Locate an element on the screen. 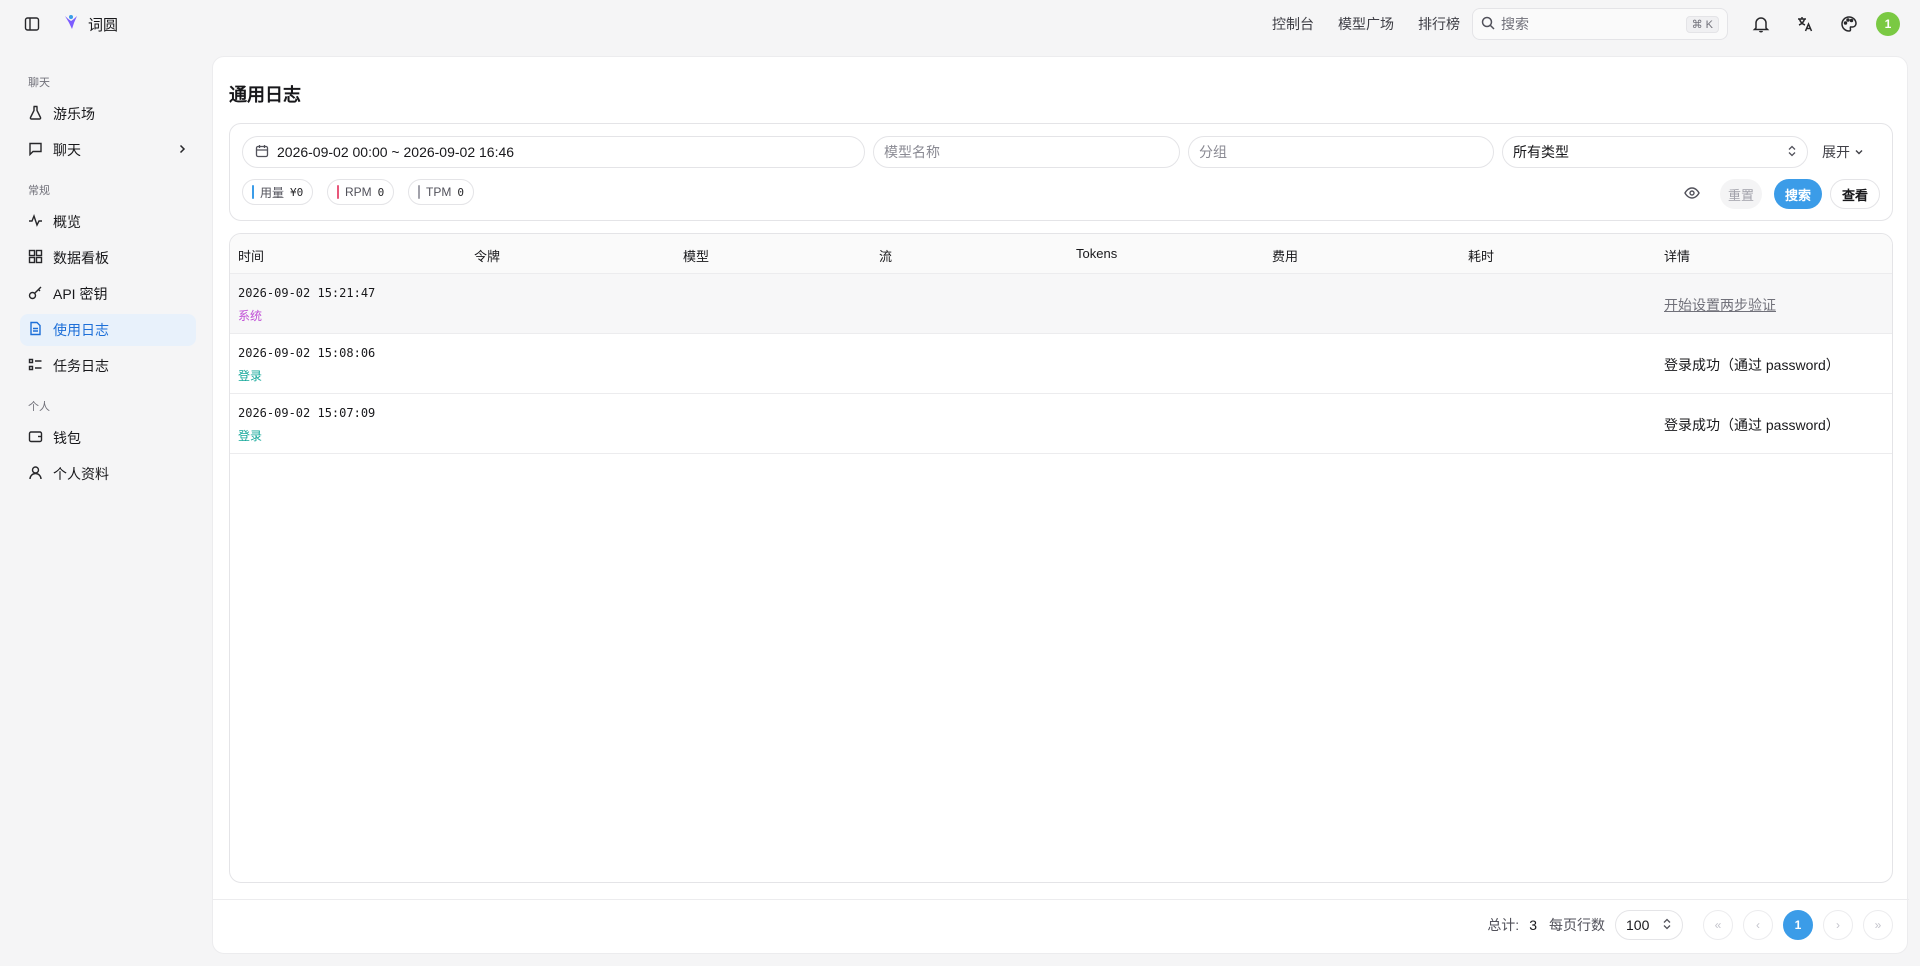 This screenshot has width=1920, height=966. nav-console: 控制台 is located at coordinates (1293, 24).